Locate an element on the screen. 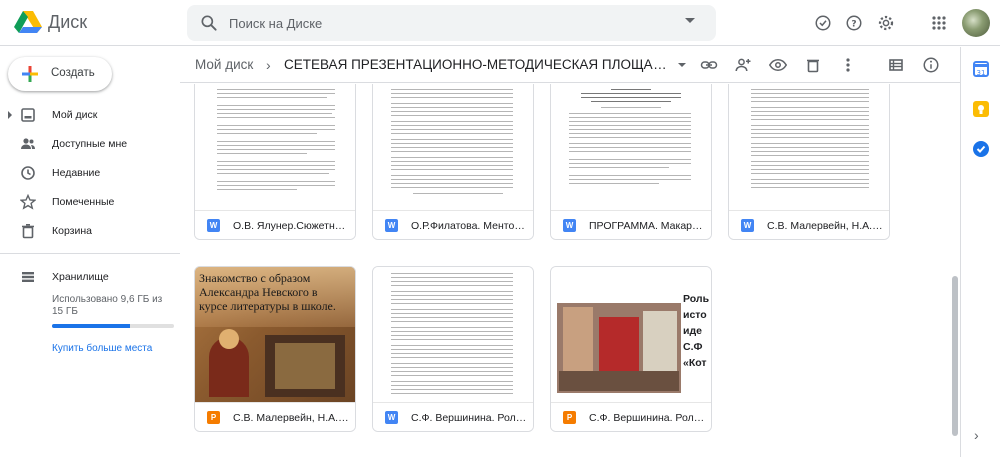 The image size is (1000, 457). sidebar-item-label: Доступные мне is located at coordinates (90, 144).